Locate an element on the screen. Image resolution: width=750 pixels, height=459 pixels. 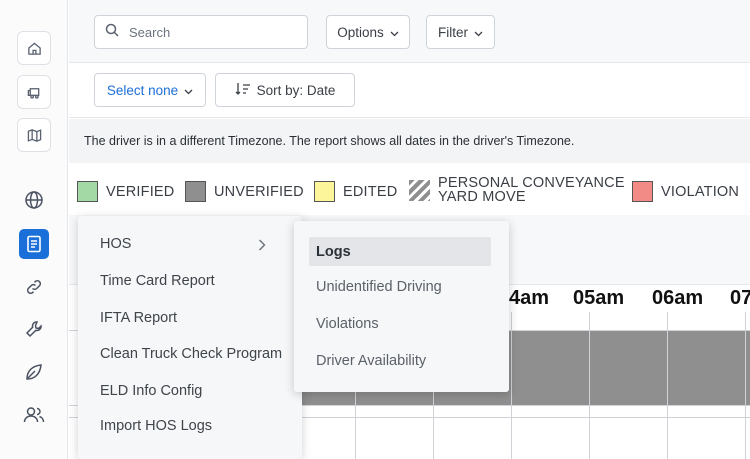
submenu-item-unidentified-driving: Unidentified Driving is located at coordinates (379, 287).